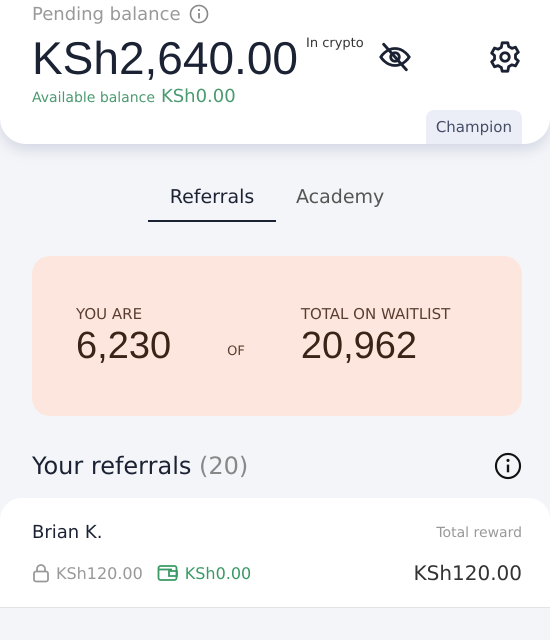 This screenshot has width=550, height=640. Describe the element at coordinates (335, 43) in the screenshot. I see `balance-note: In crypto` at that location.